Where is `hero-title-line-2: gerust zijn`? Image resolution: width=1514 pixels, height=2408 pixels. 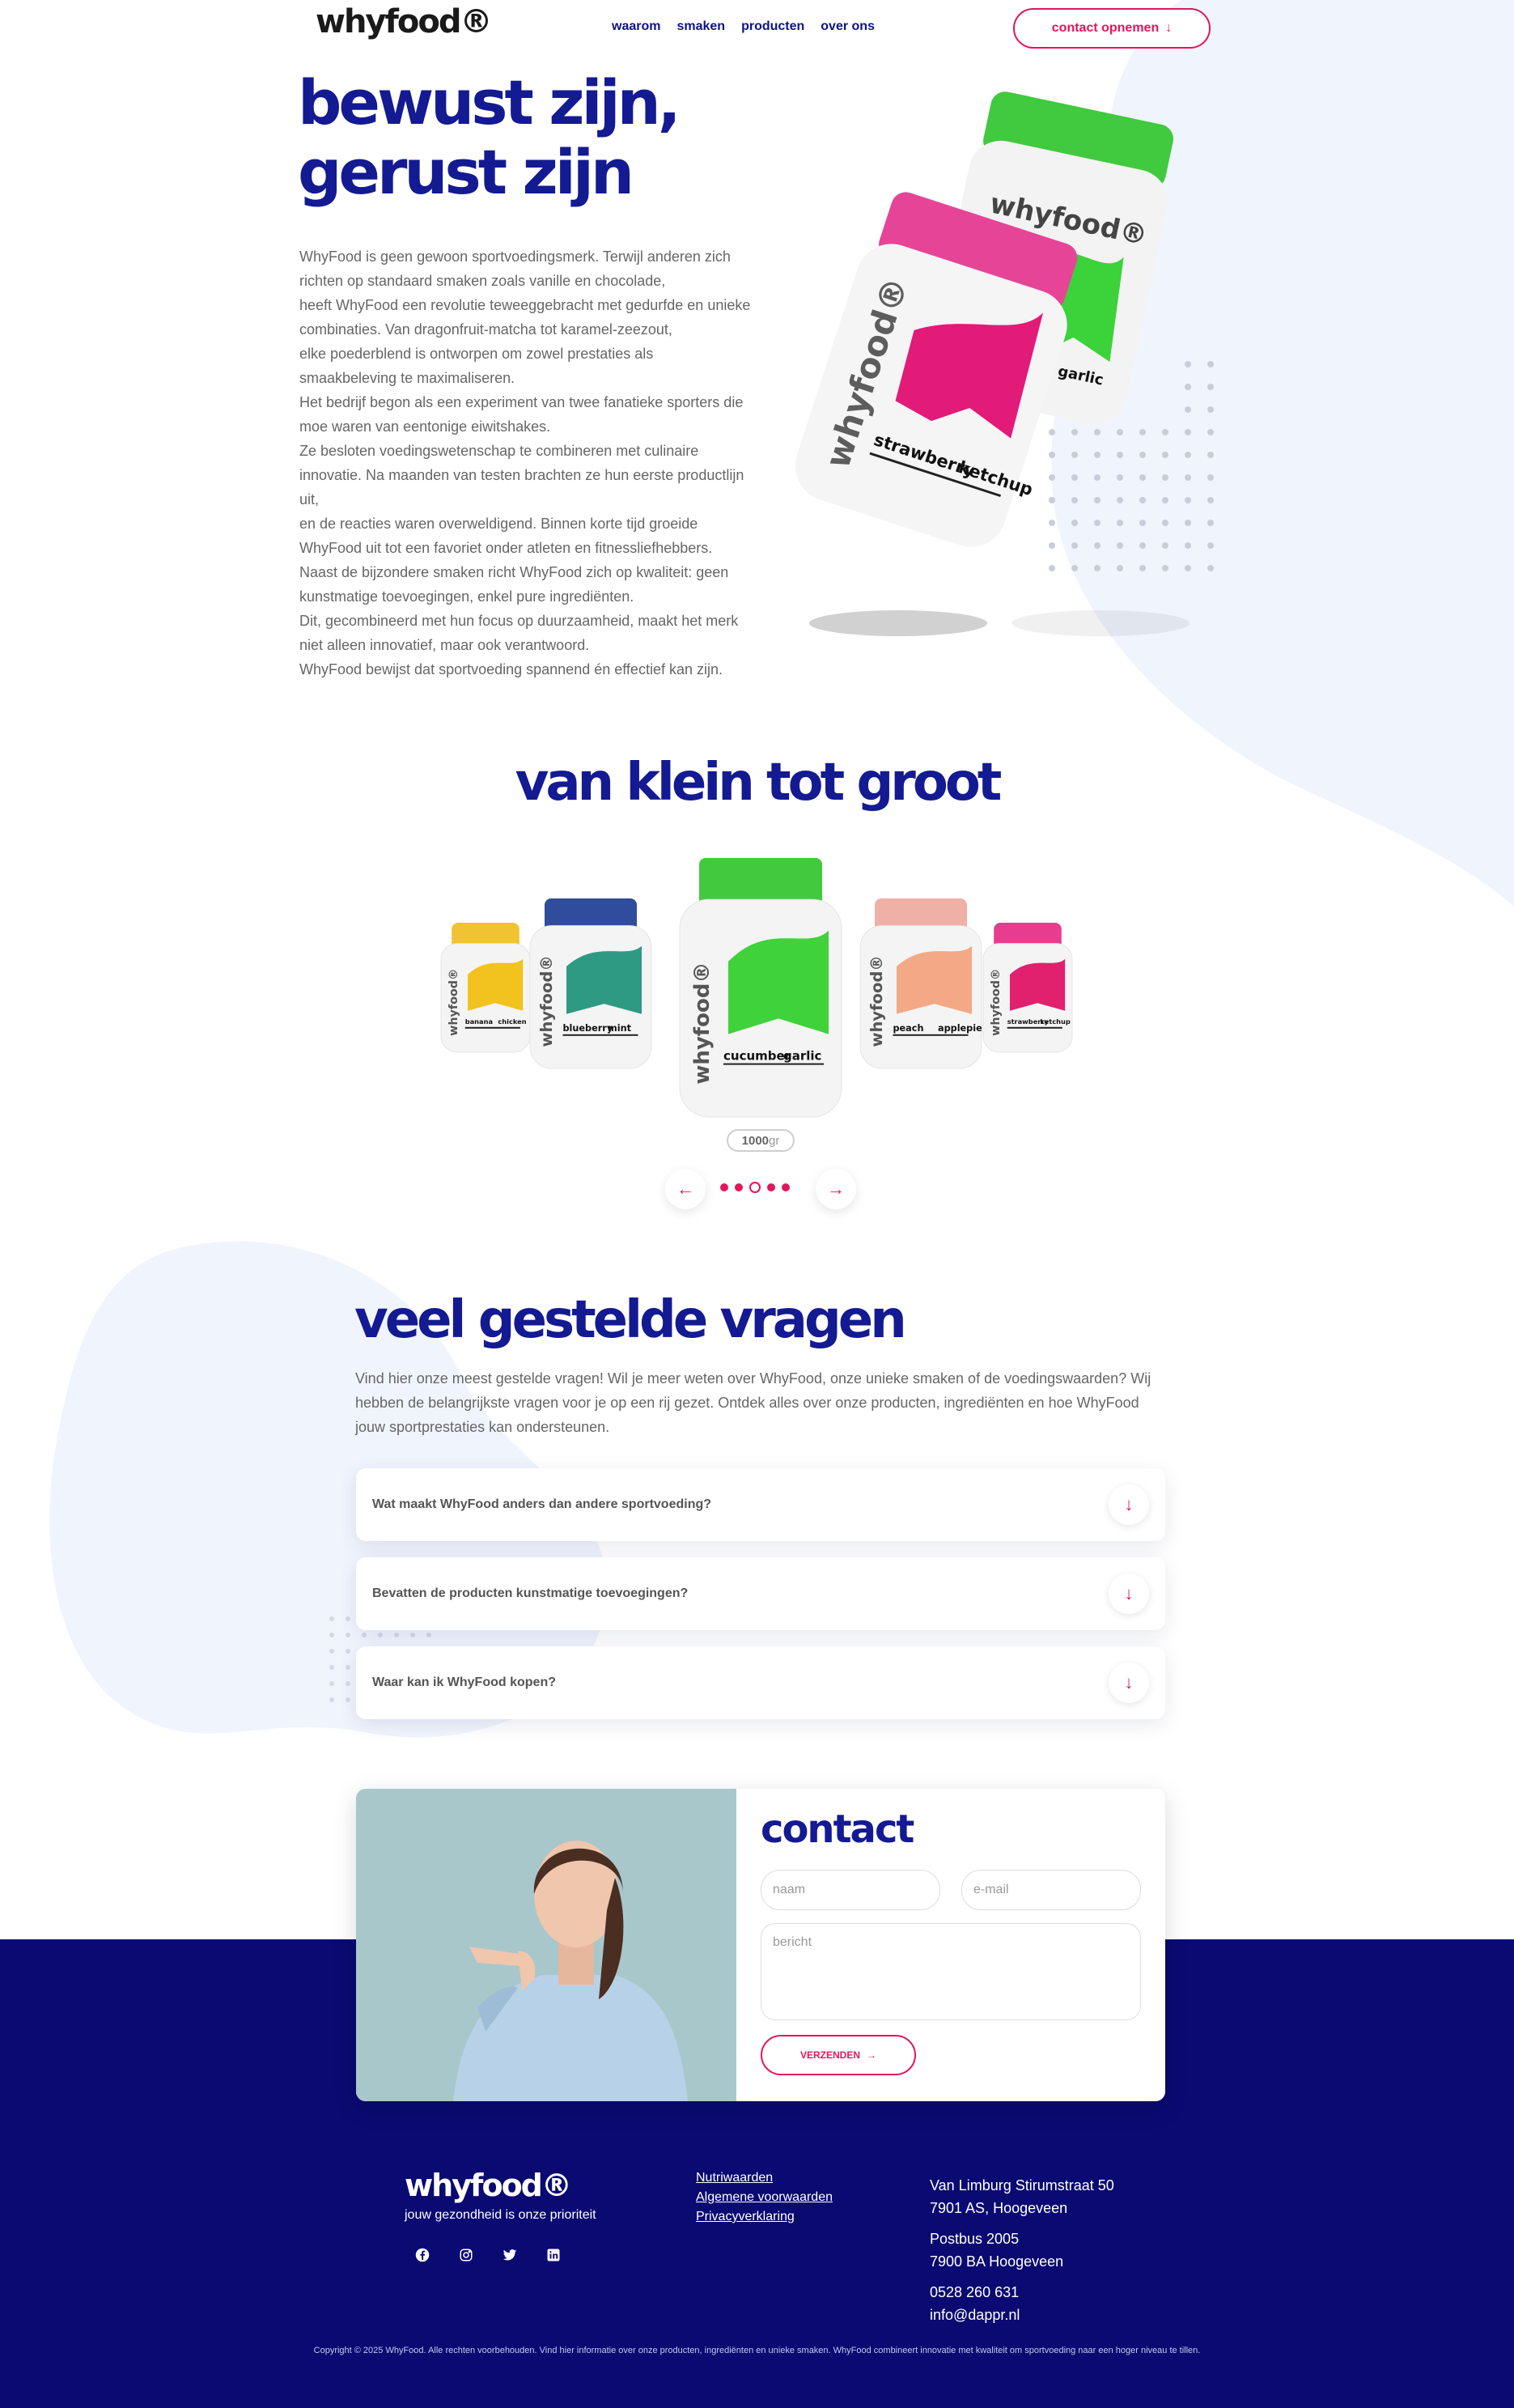 hero-title-line-2: gerust zijn is located at coordinates (466, 172).